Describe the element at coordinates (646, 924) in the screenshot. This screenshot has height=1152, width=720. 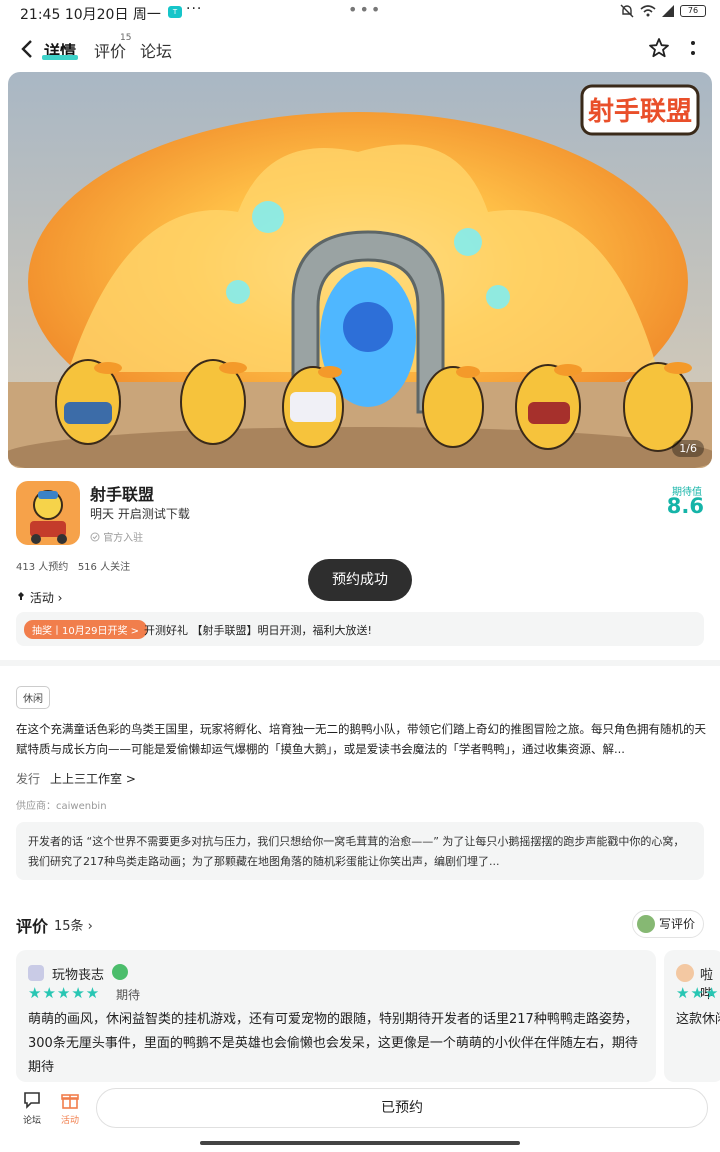
I see `user-avatar` at that location.